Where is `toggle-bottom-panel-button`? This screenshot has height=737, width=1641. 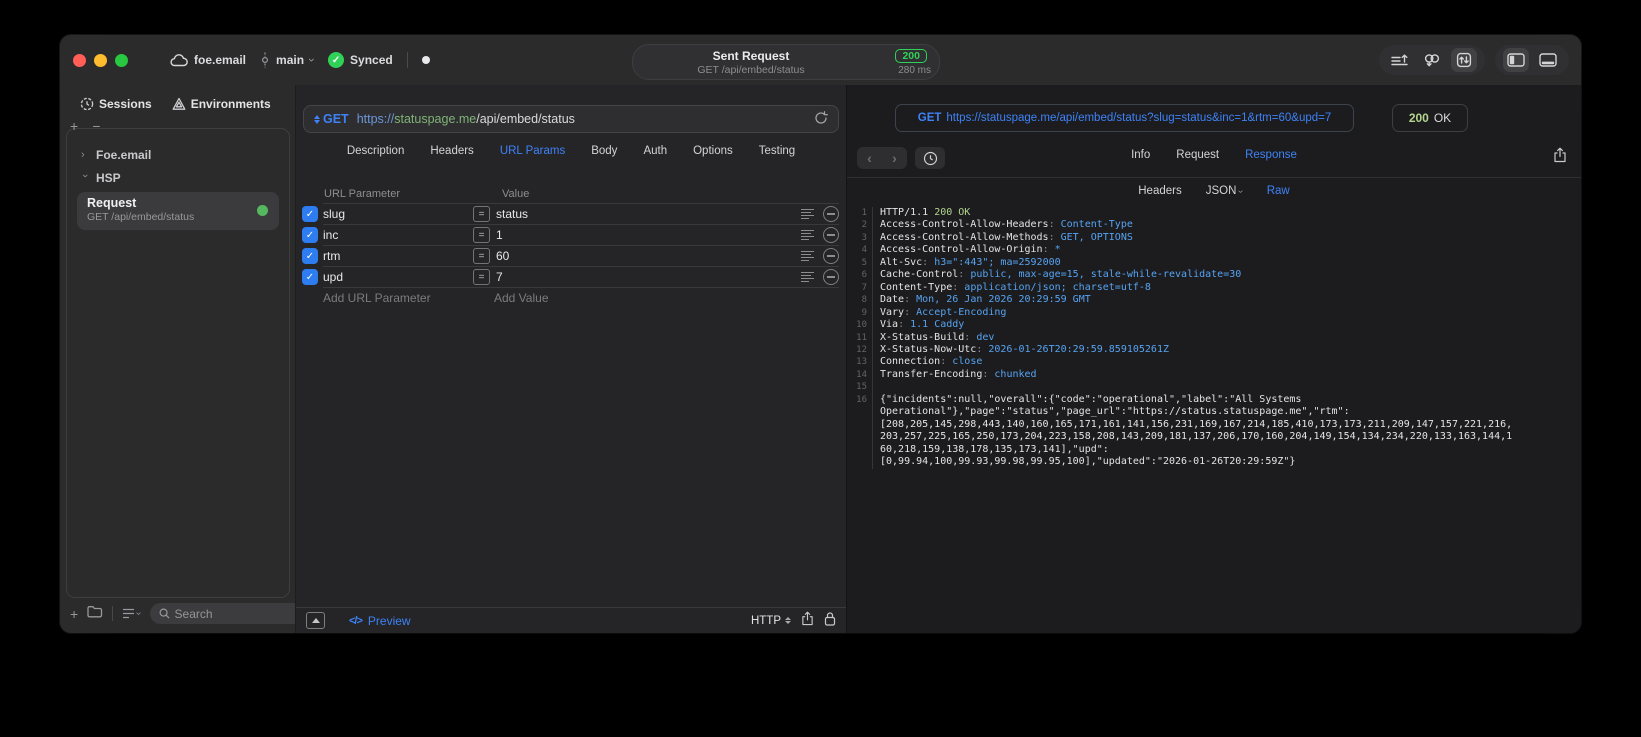 toggle-bottom-panel-button is located at coordinates (1548, 60).